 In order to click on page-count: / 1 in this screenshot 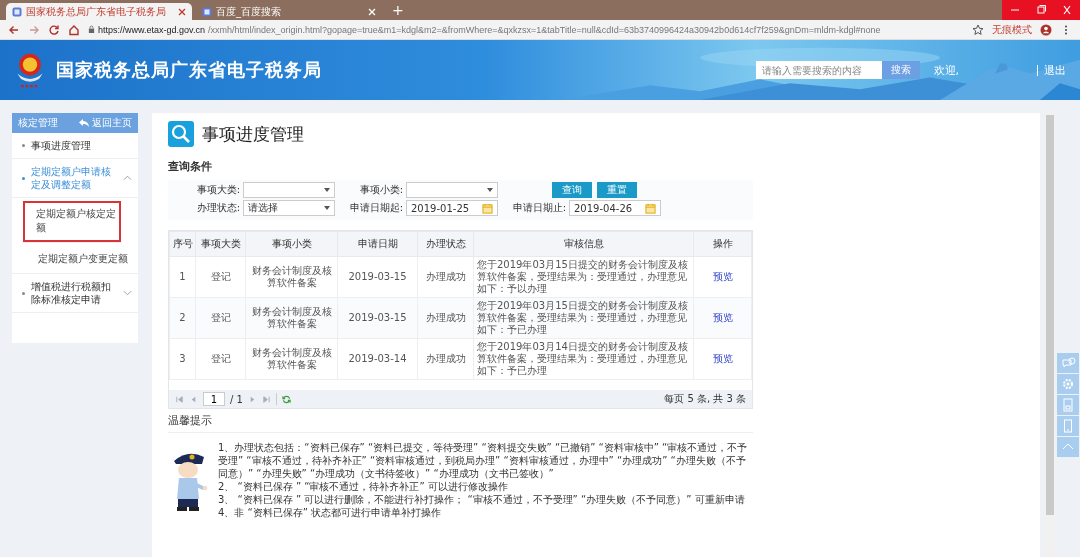, I will do `click(236, 399)`.